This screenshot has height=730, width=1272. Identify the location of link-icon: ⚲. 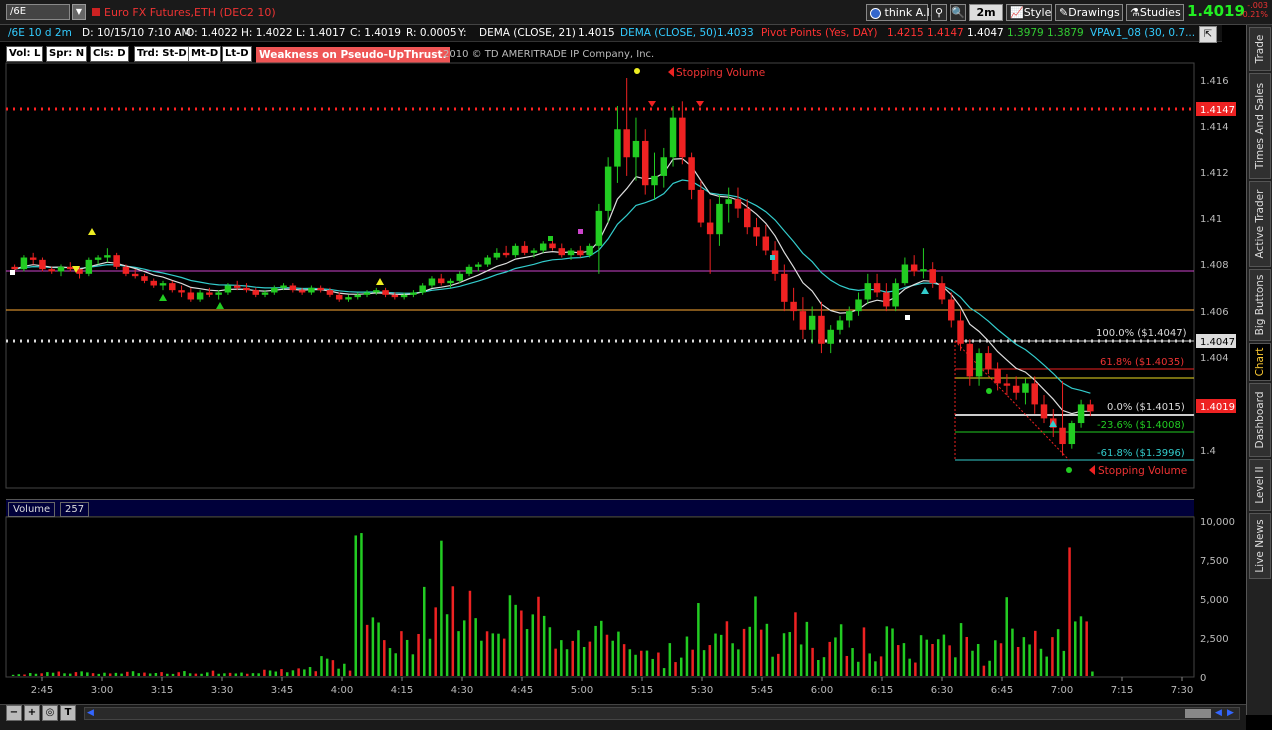
(939, 12).